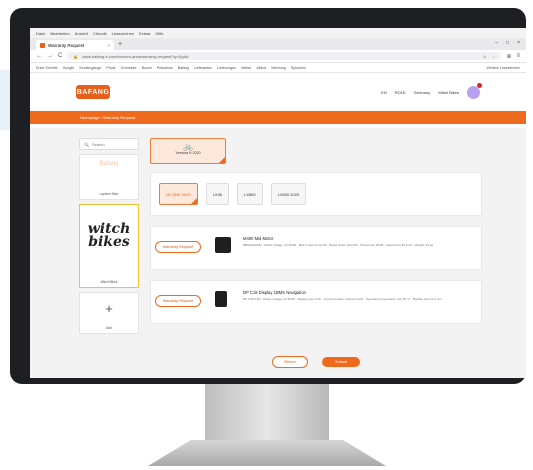  What do you see at coordinates (40, 34) in the screenshot?
I see `menu-item-file: Datei` at bounding box center [40, 34].